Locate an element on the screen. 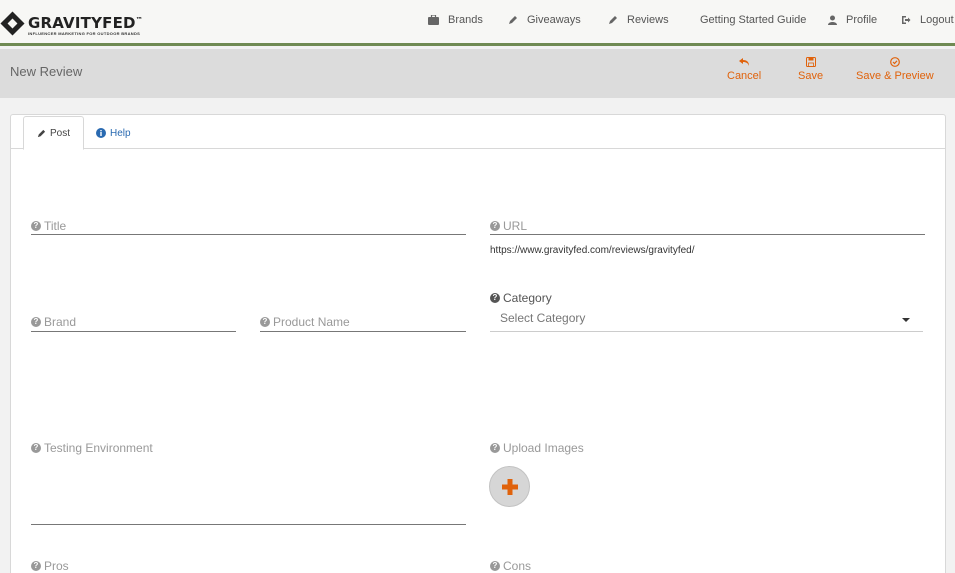 Image resolution: width=955 pixels, height=573 pixels. url-label-text: URL is located at coordinates (515, 226).